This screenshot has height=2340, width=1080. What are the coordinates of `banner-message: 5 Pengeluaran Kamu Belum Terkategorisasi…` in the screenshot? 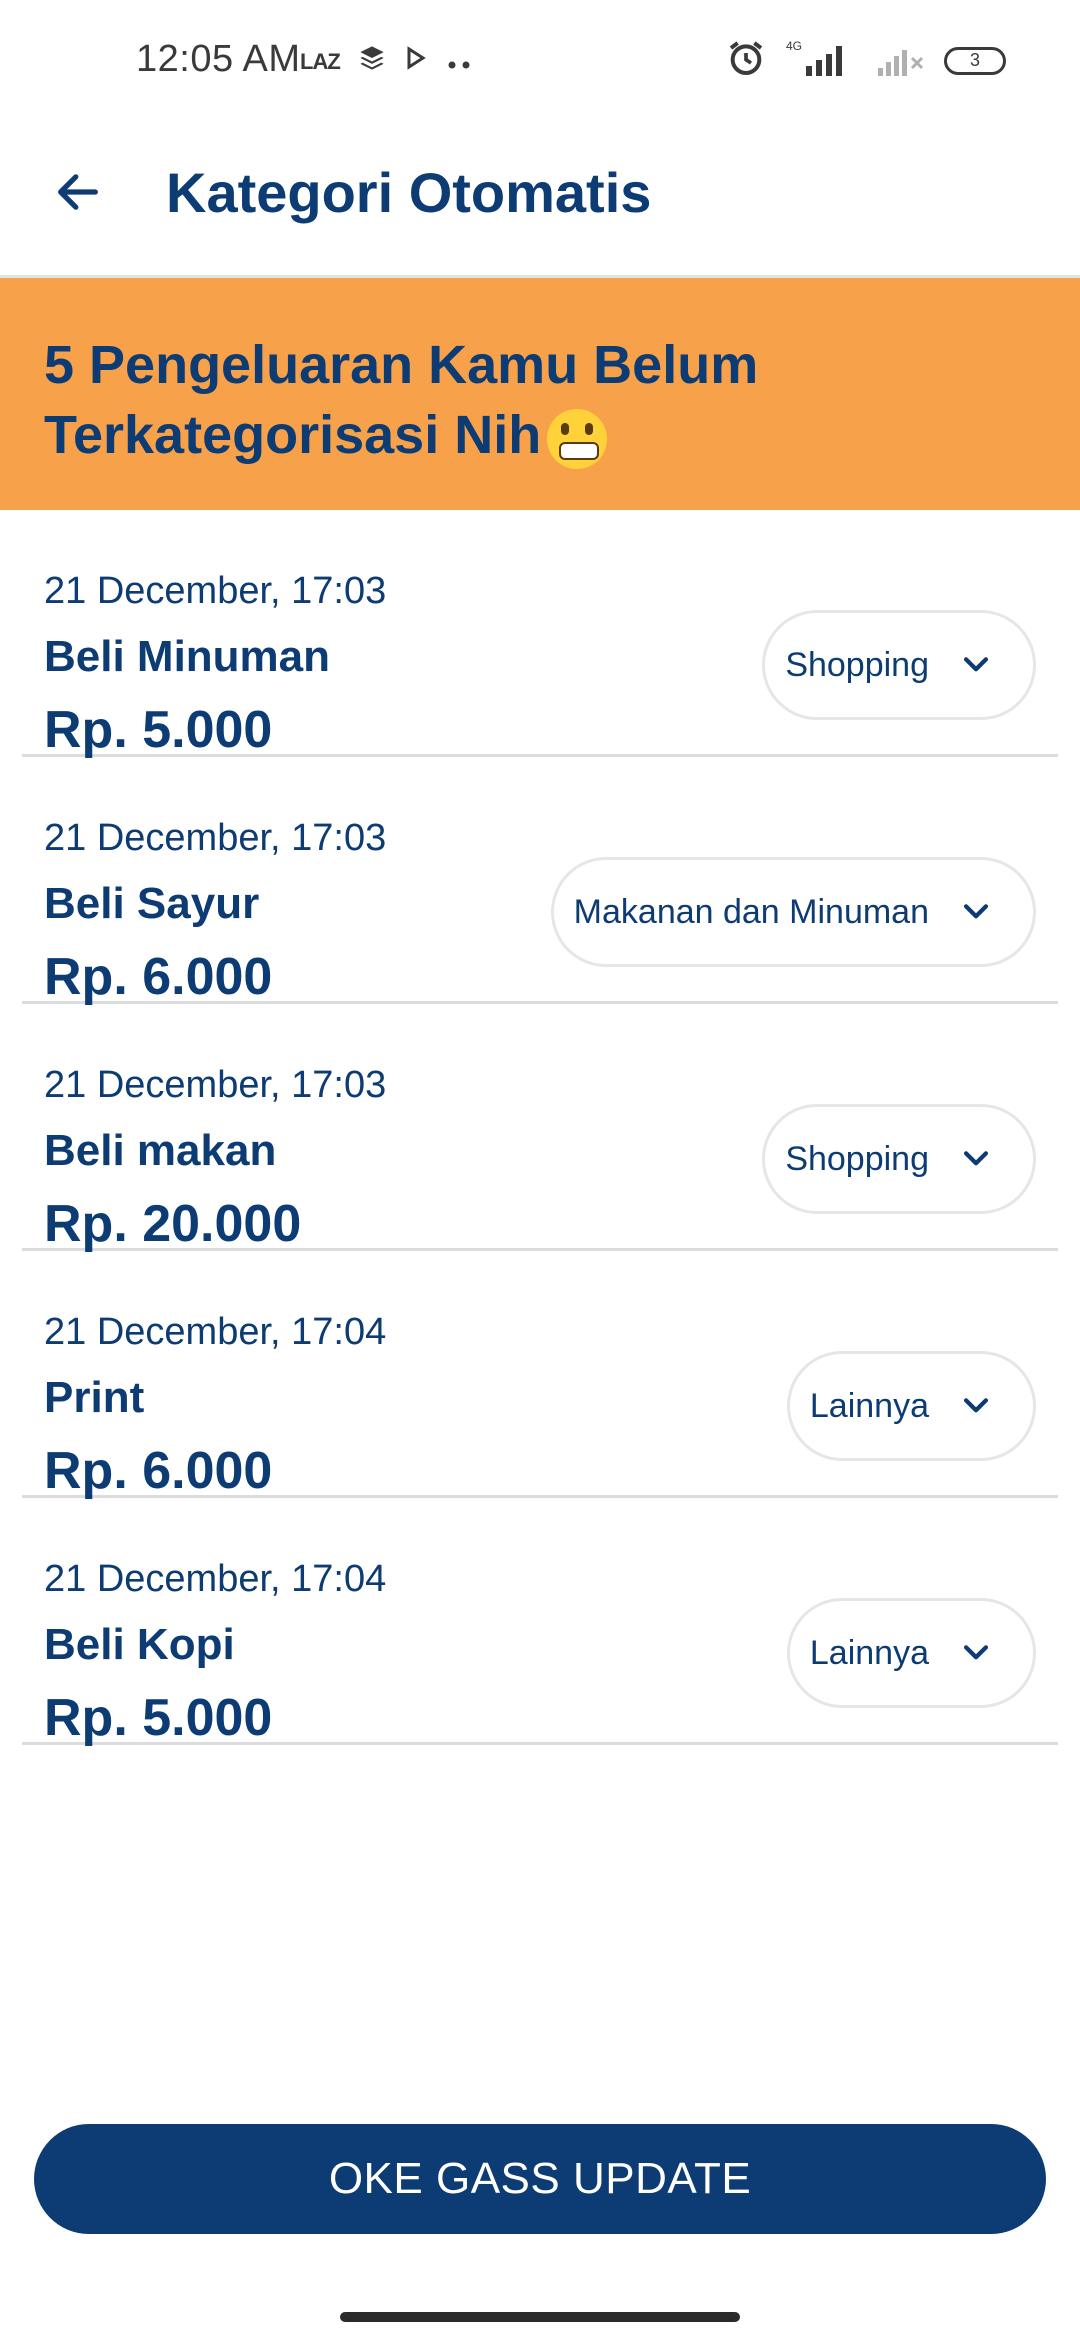 It's located at (494, 400).